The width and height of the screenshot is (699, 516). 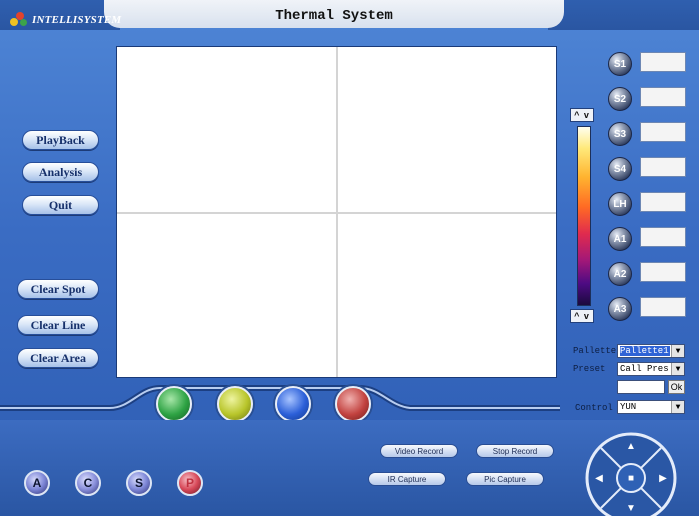 I want to click on mode-p-button: P, so click(x=190, y=483).